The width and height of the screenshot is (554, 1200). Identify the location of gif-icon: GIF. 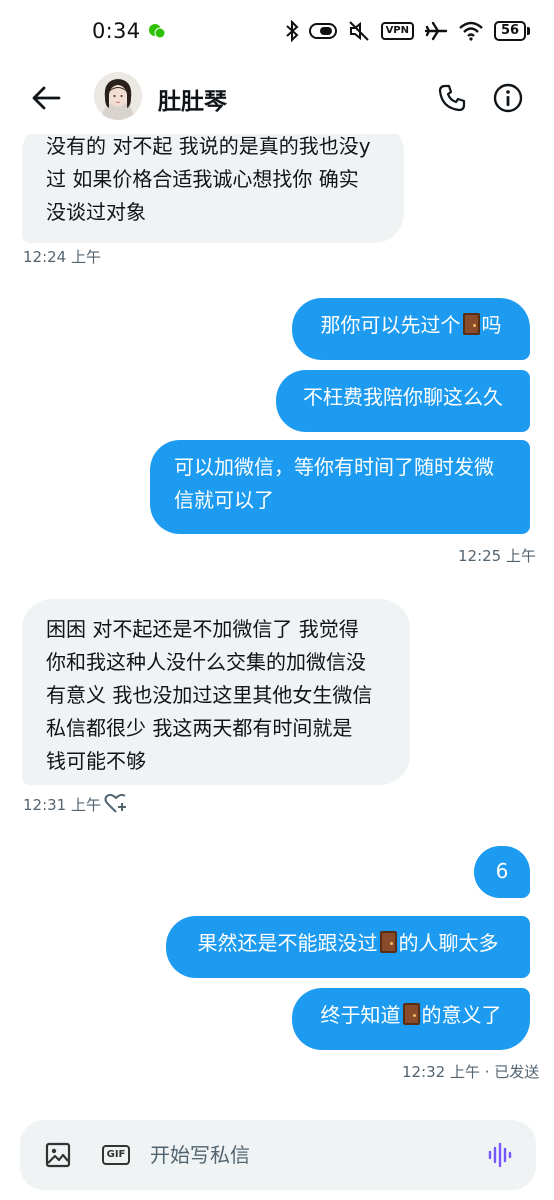
(116, 1155).